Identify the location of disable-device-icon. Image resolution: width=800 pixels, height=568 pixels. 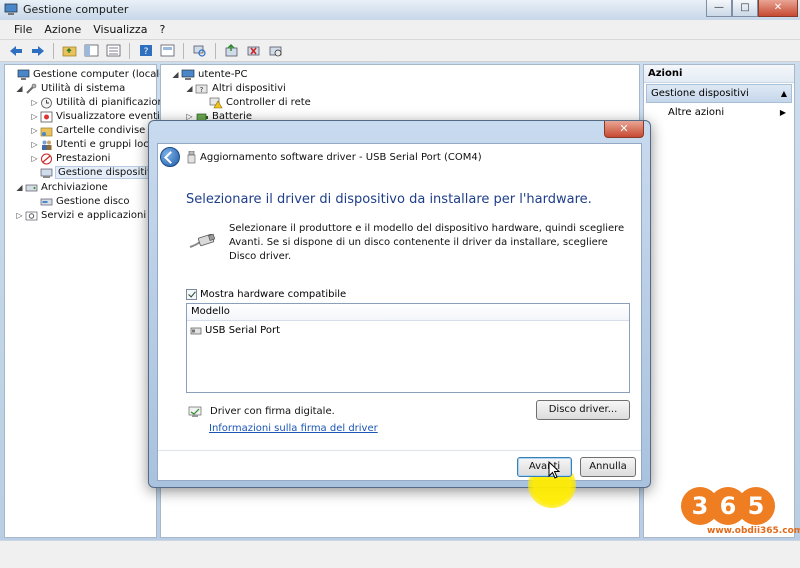
(275, 50).